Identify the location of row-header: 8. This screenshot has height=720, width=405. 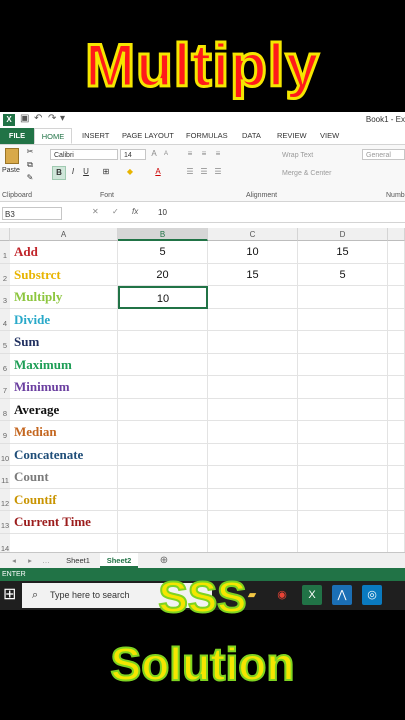
(5, 409).